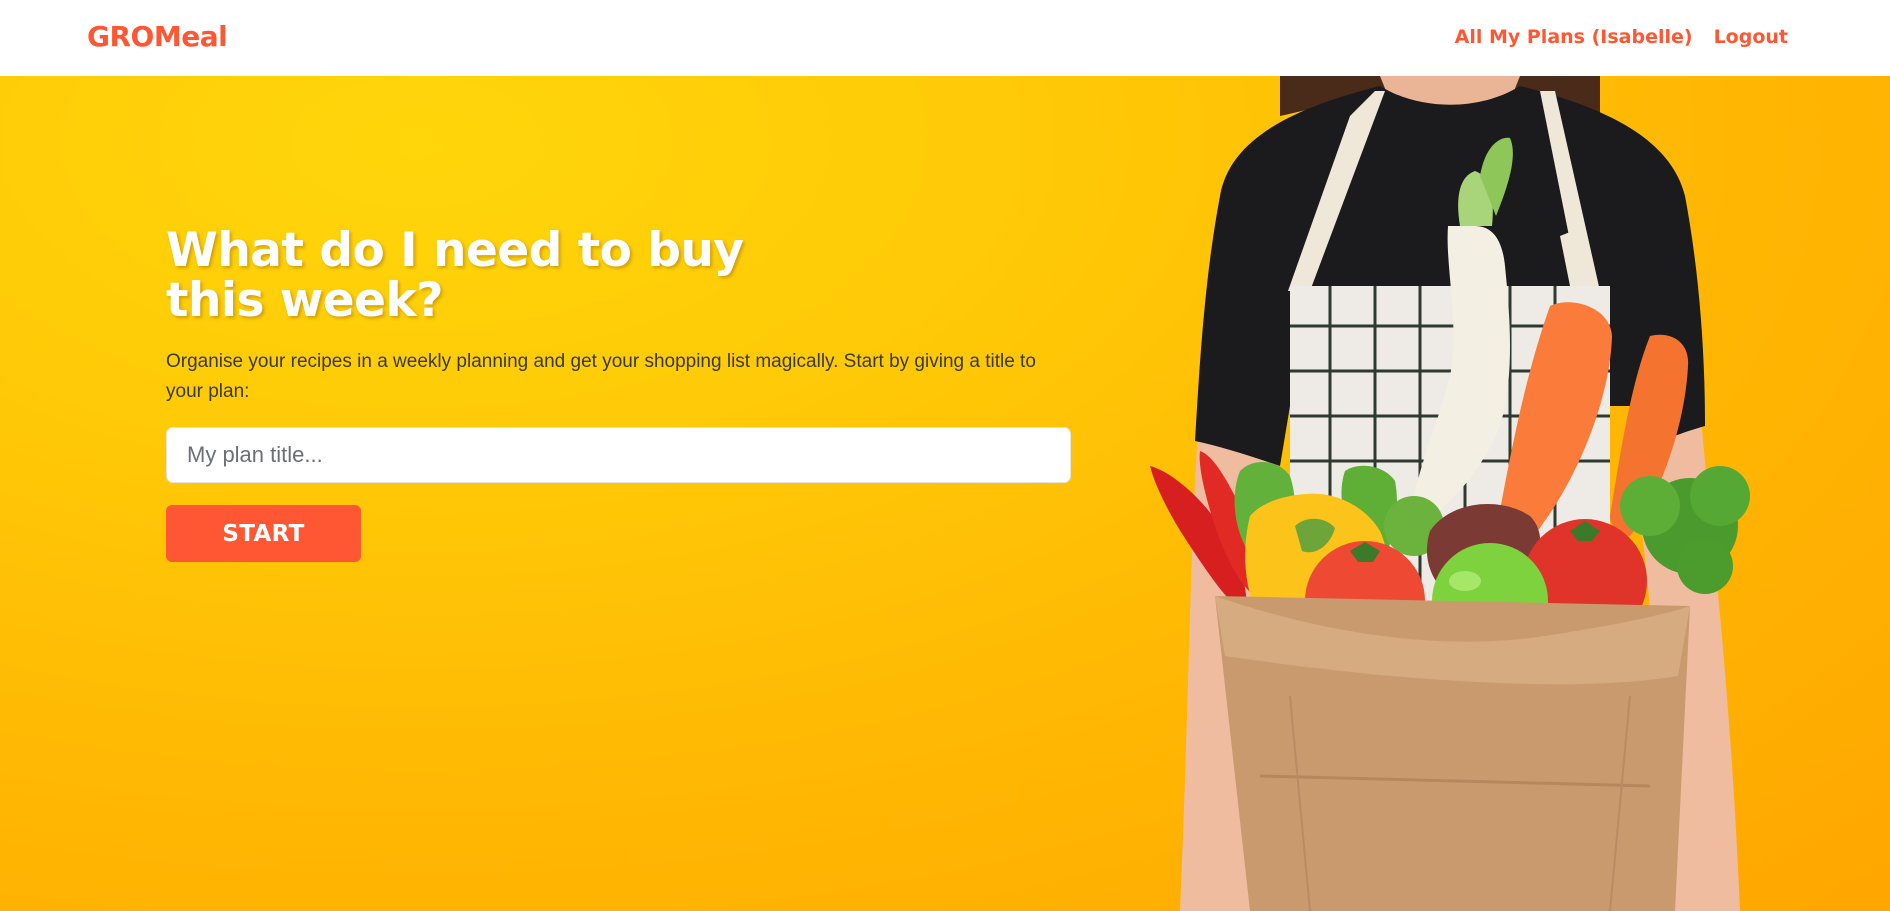 The width and height of the screenshot is (1890, 911). Describe the element at coordinates (157, 36) in the screenshot. I see `brand-logo-link: GROMeal` at that location.